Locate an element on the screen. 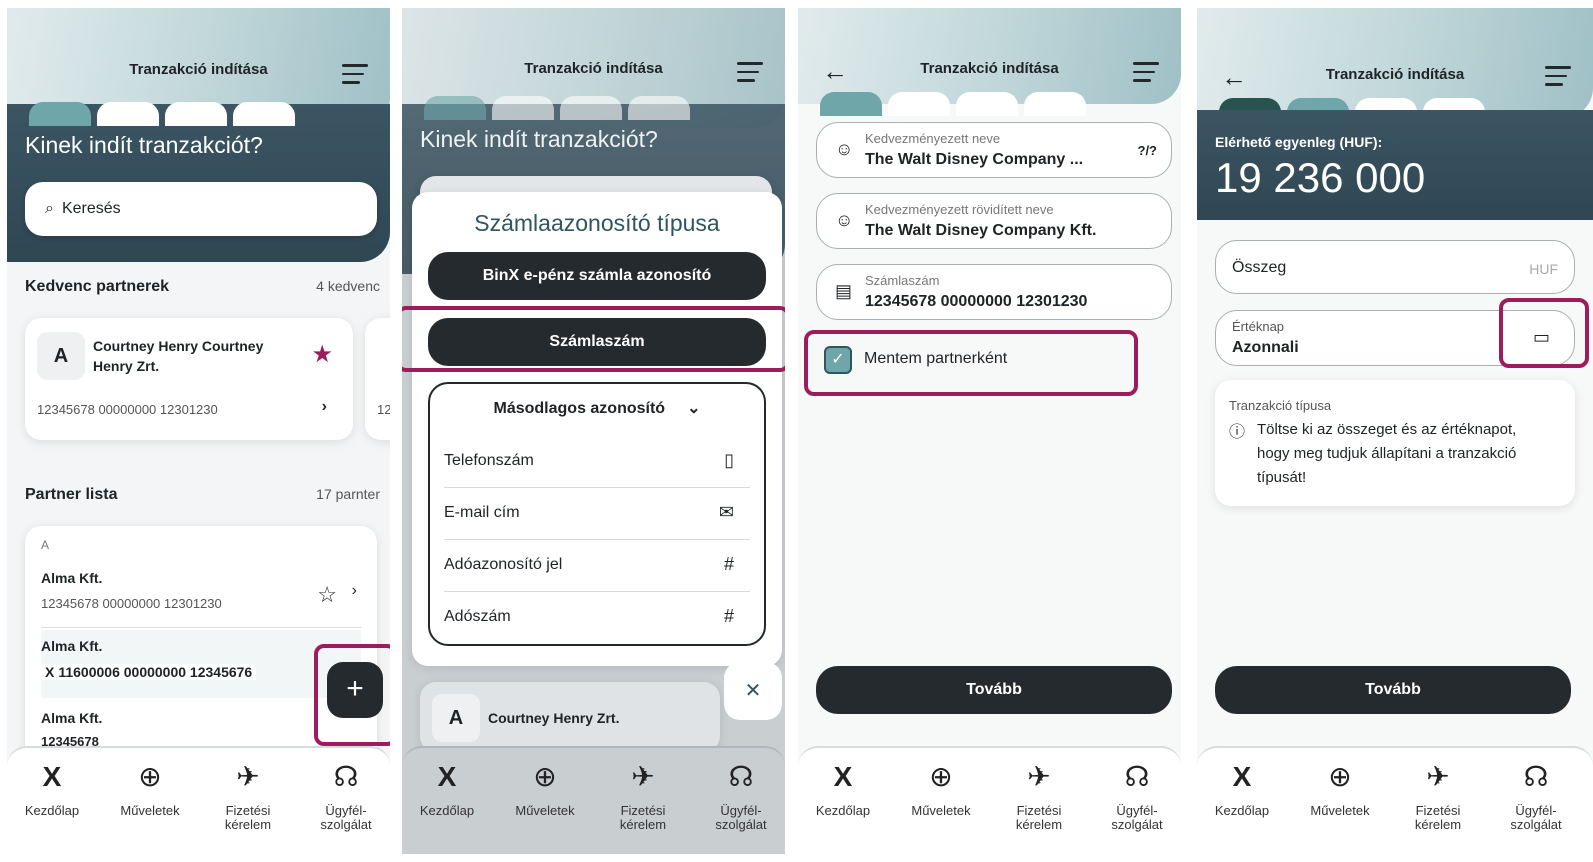 The height and width of the screenshot is (862, 1593). favorite-name: Courtney Henry Courtney Henry Zrt. is located at coordinates (178, 356).